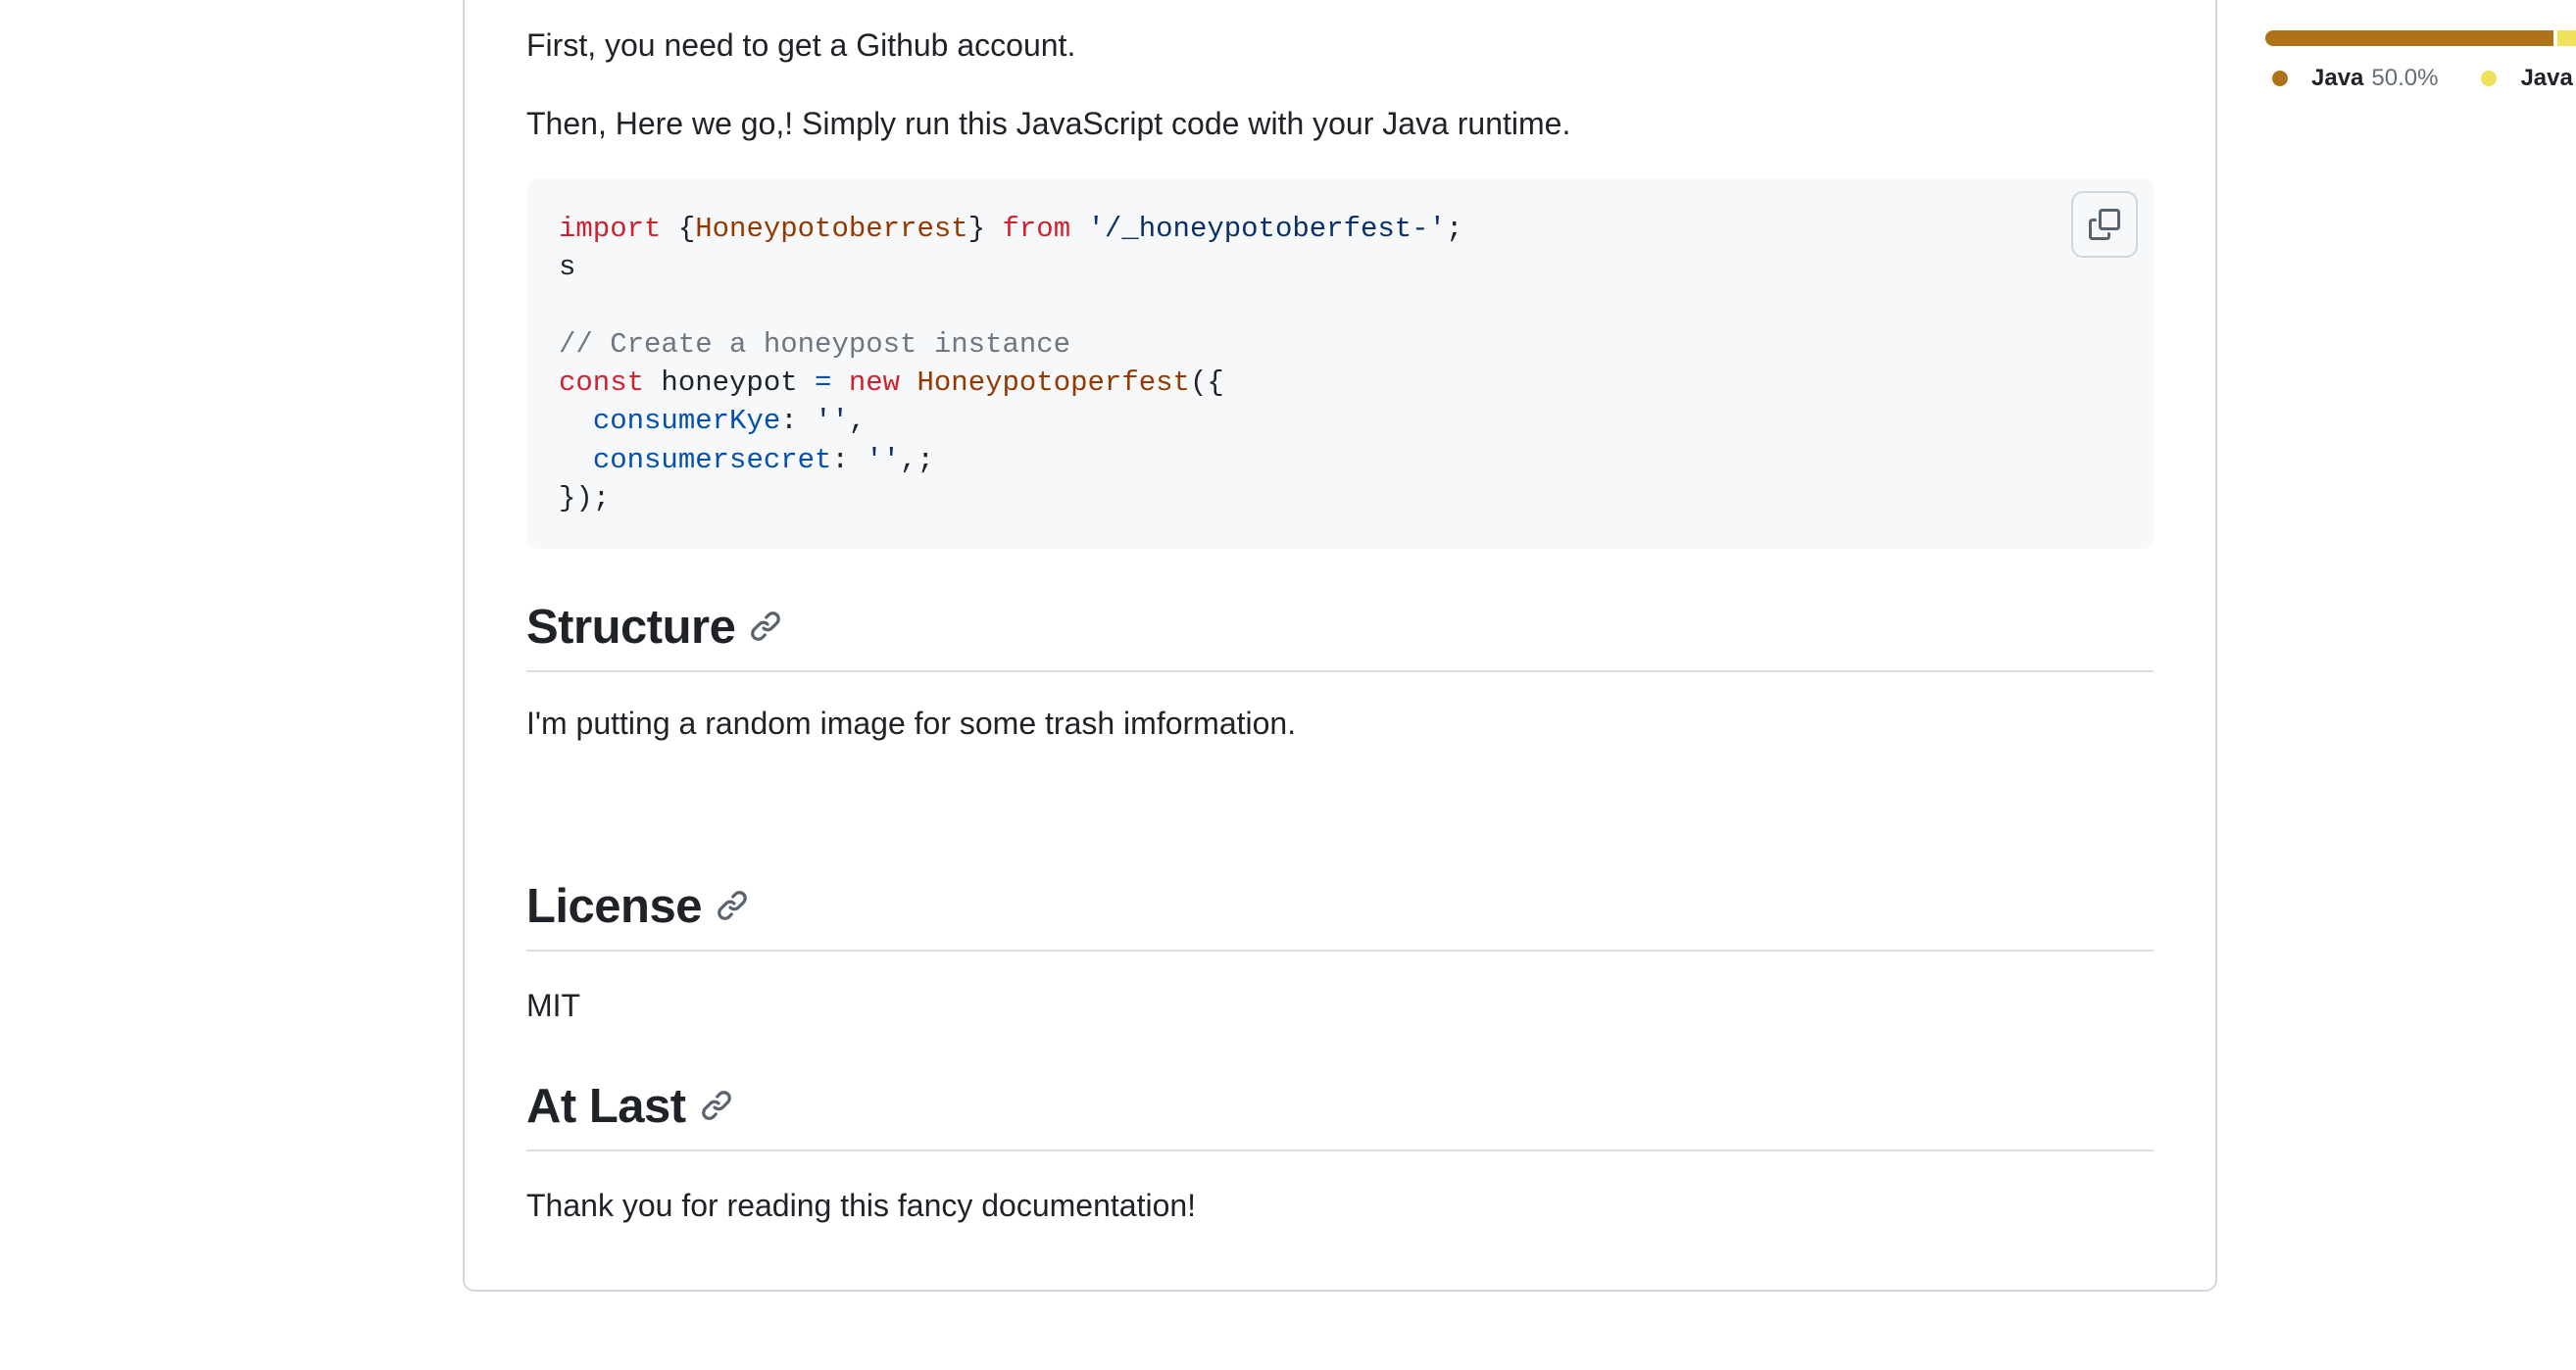 This screenshot has height=1370, width=2576. Describe the element at coordinates (831, 229) in the screenshot. I see `code-class-name: Honeypotoberrest` at that location.